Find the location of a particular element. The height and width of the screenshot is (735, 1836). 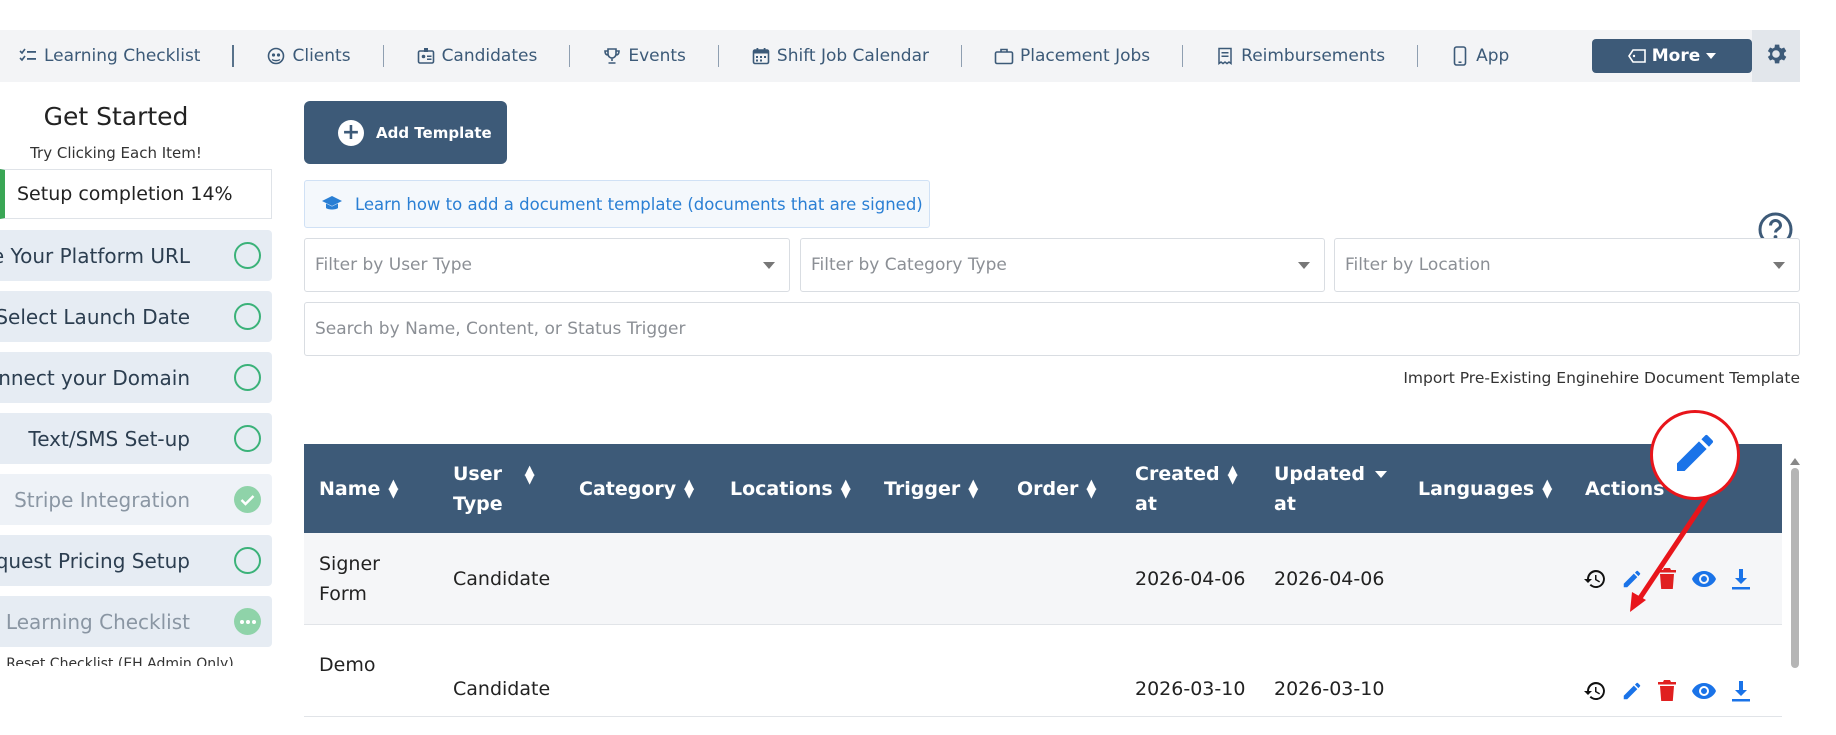

col-order: Order ▲ ▼ is located at coordinates (1056, 488).